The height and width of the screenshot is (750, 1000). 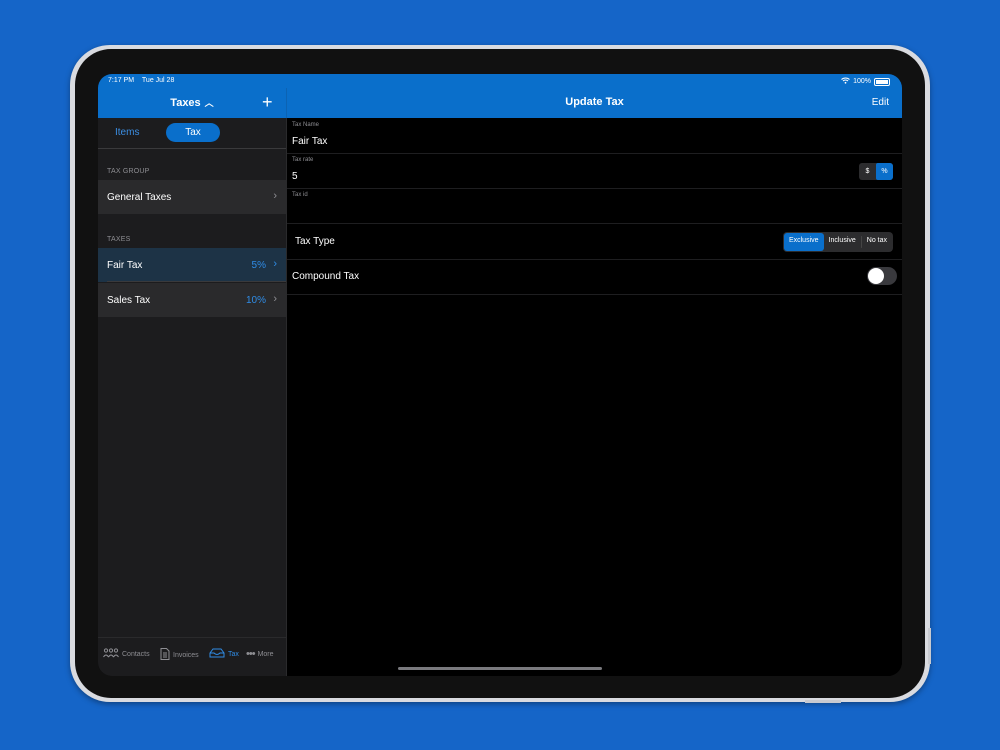 I want to click on sidebar-title: Taxes, so click(x=185, y=103).